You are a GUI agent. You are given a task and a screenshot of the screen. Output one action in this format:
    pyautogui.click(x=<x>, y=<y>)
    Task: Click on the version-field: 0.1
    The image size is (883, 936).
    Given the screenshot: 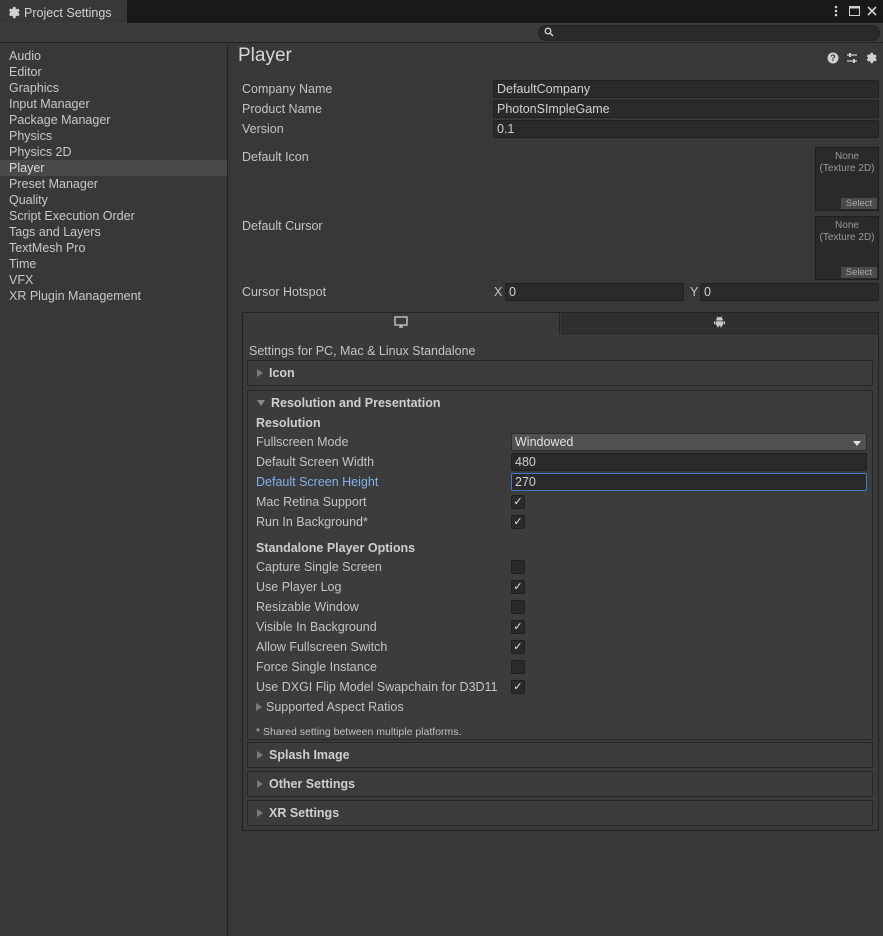 What is the action you would take?
    pyautogui.click(x=686, y=129)
    